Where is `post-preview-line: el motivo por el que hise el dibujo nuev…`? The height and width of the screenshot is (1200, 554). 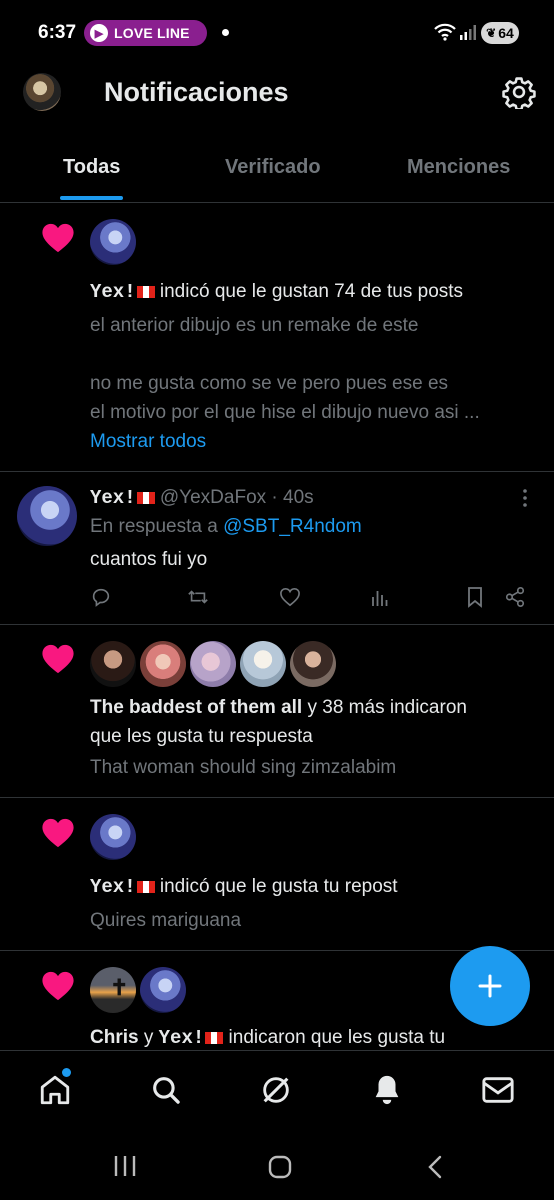 post-preview-line: el motivo por el que hise el dibujo nuev… is located at coordinates (285, 412).